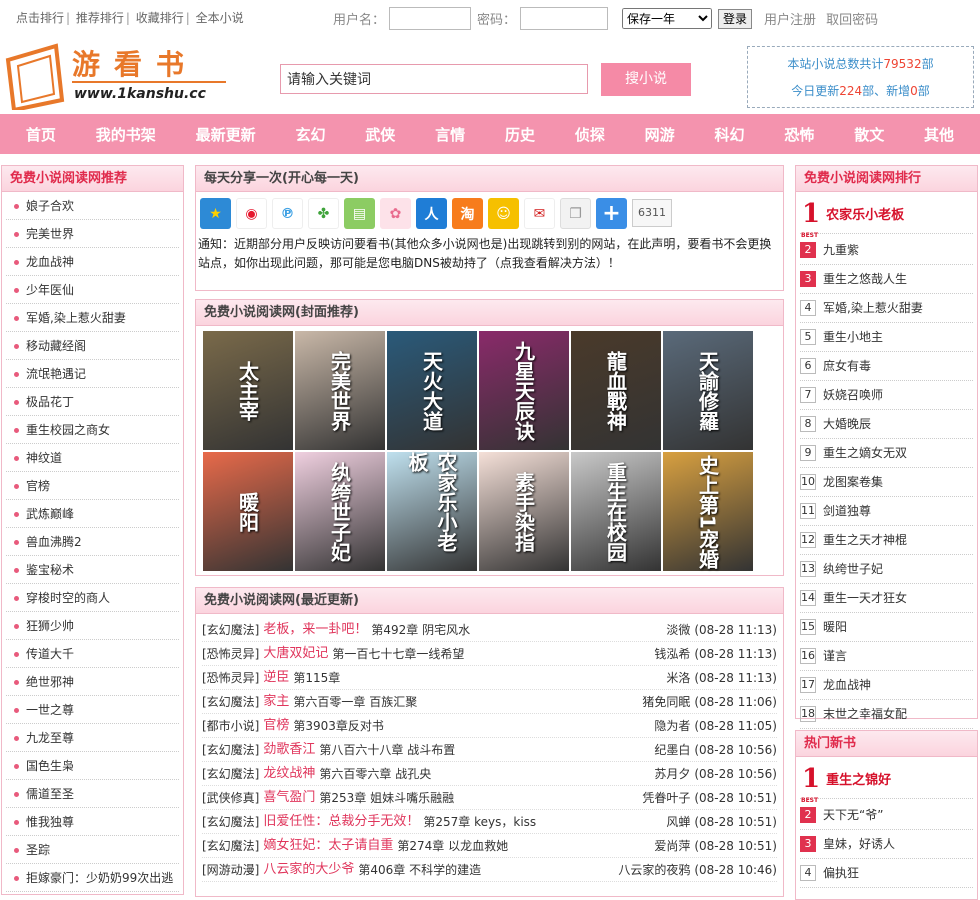 This screenshot has height=900, width=980. What do you see at coordinates (92, 206) in the screenshot?
I see `left-list-item: 娘子合欢` at bounding box center [92, 206].